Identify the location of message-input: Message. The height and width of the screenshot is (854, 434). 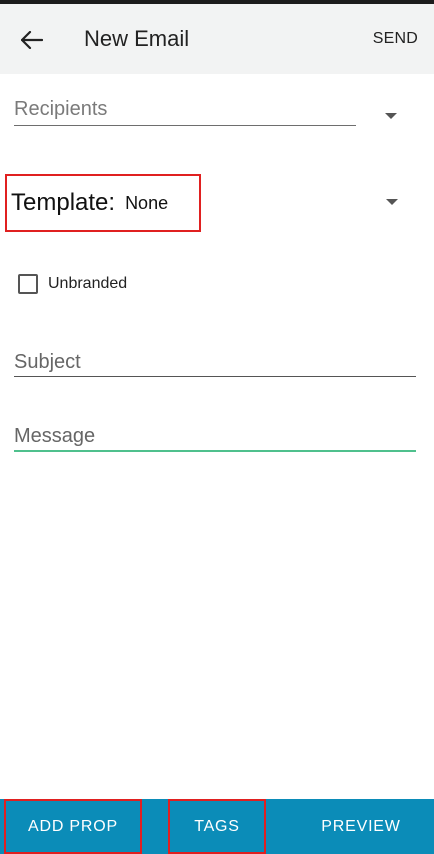
(215, 437).